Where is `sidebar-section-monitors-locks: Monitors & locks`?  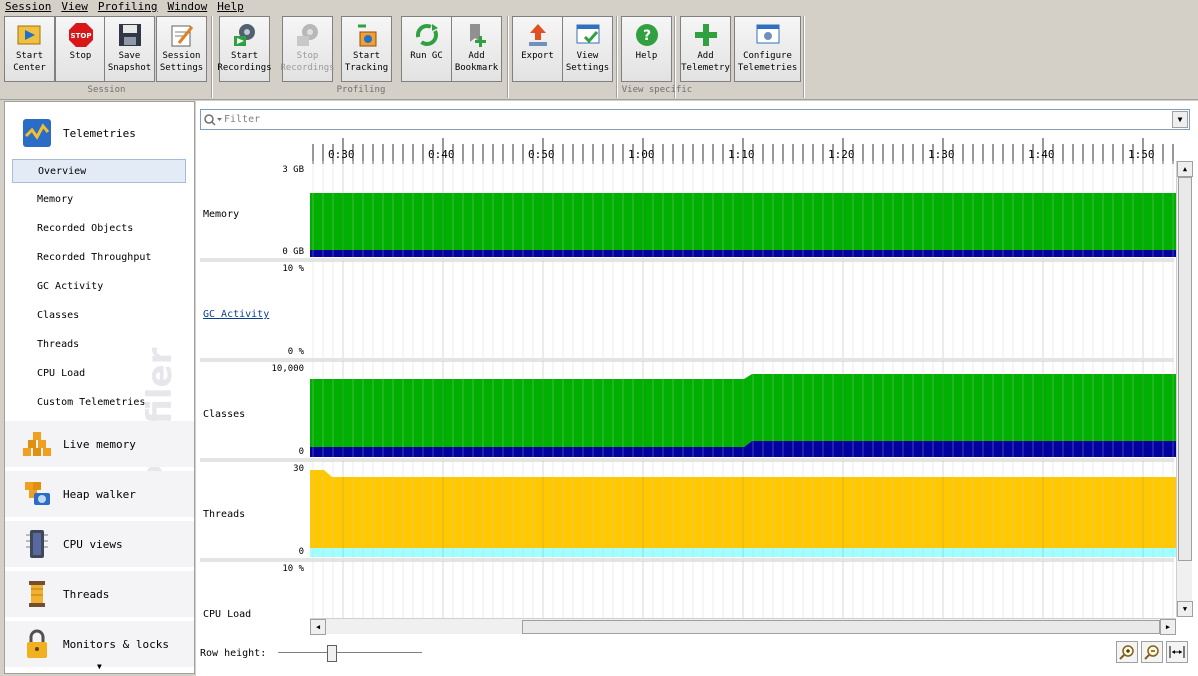
sidebar-section-monitors-locks: Monitors & locks is located at coordinates (99, 644).